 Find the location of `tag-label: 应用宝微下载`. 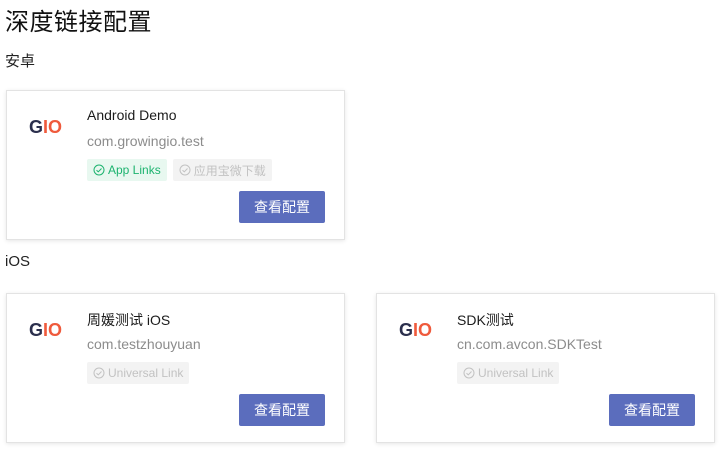

tag-label: 应用宝微下载 is located at coordinates (229, 170).